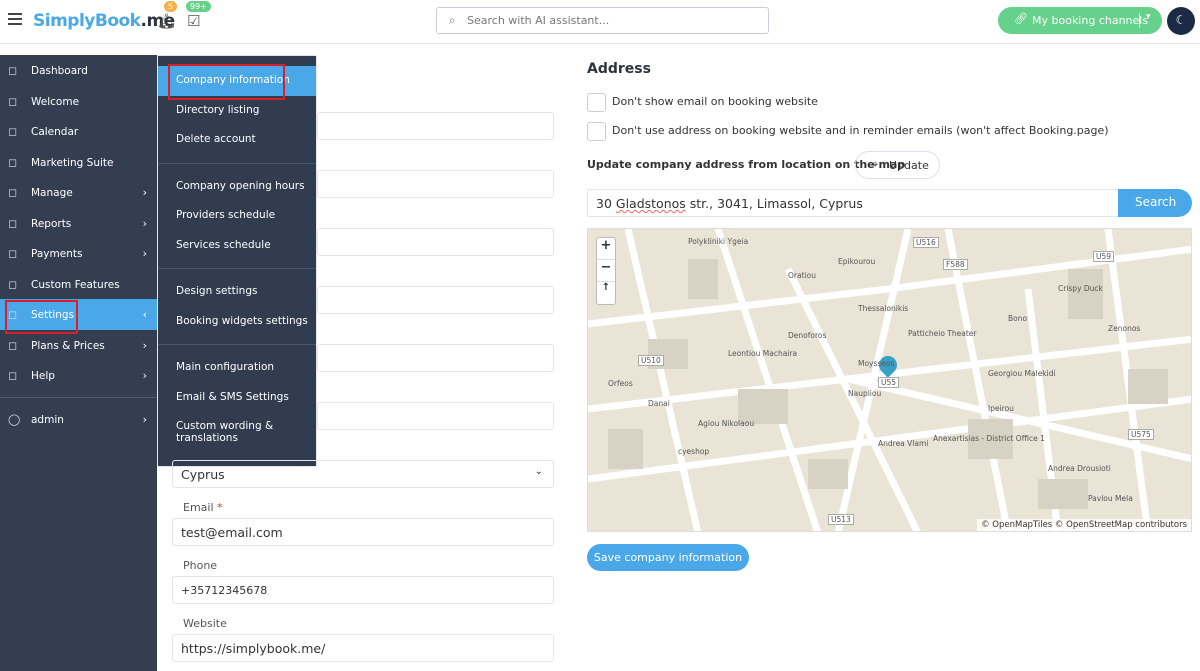 This screenshot has height=671, width=1200. Describe the element at coordinates (78, 223) in the screenshot. I see `sidebar-item-reports: ◻ Reports ›` at that location.